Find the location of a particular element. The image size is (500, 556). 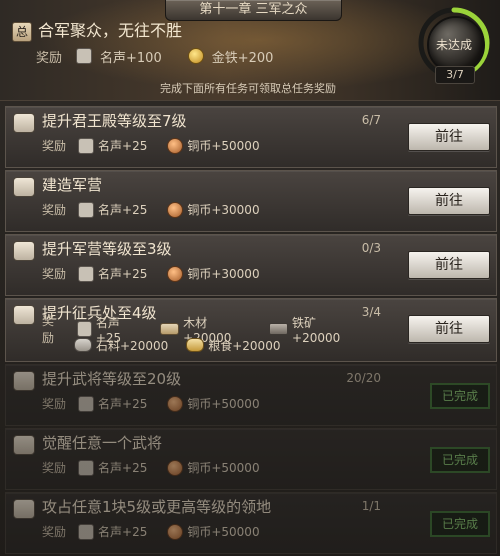

main-reward-gold: 金铁+200 is located at coordinates (242, 58).